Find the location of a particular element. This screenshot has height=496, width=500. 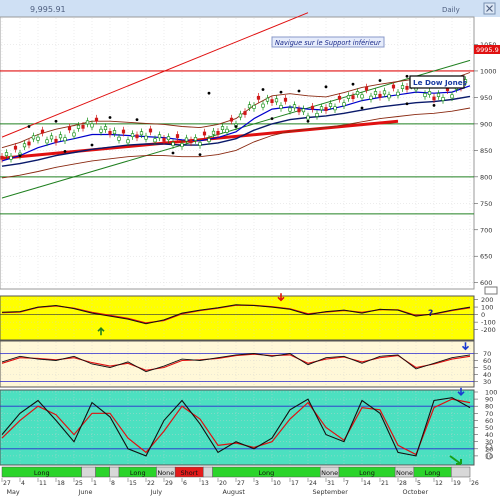

day-label: 31 is located at coordinates (331, 483).